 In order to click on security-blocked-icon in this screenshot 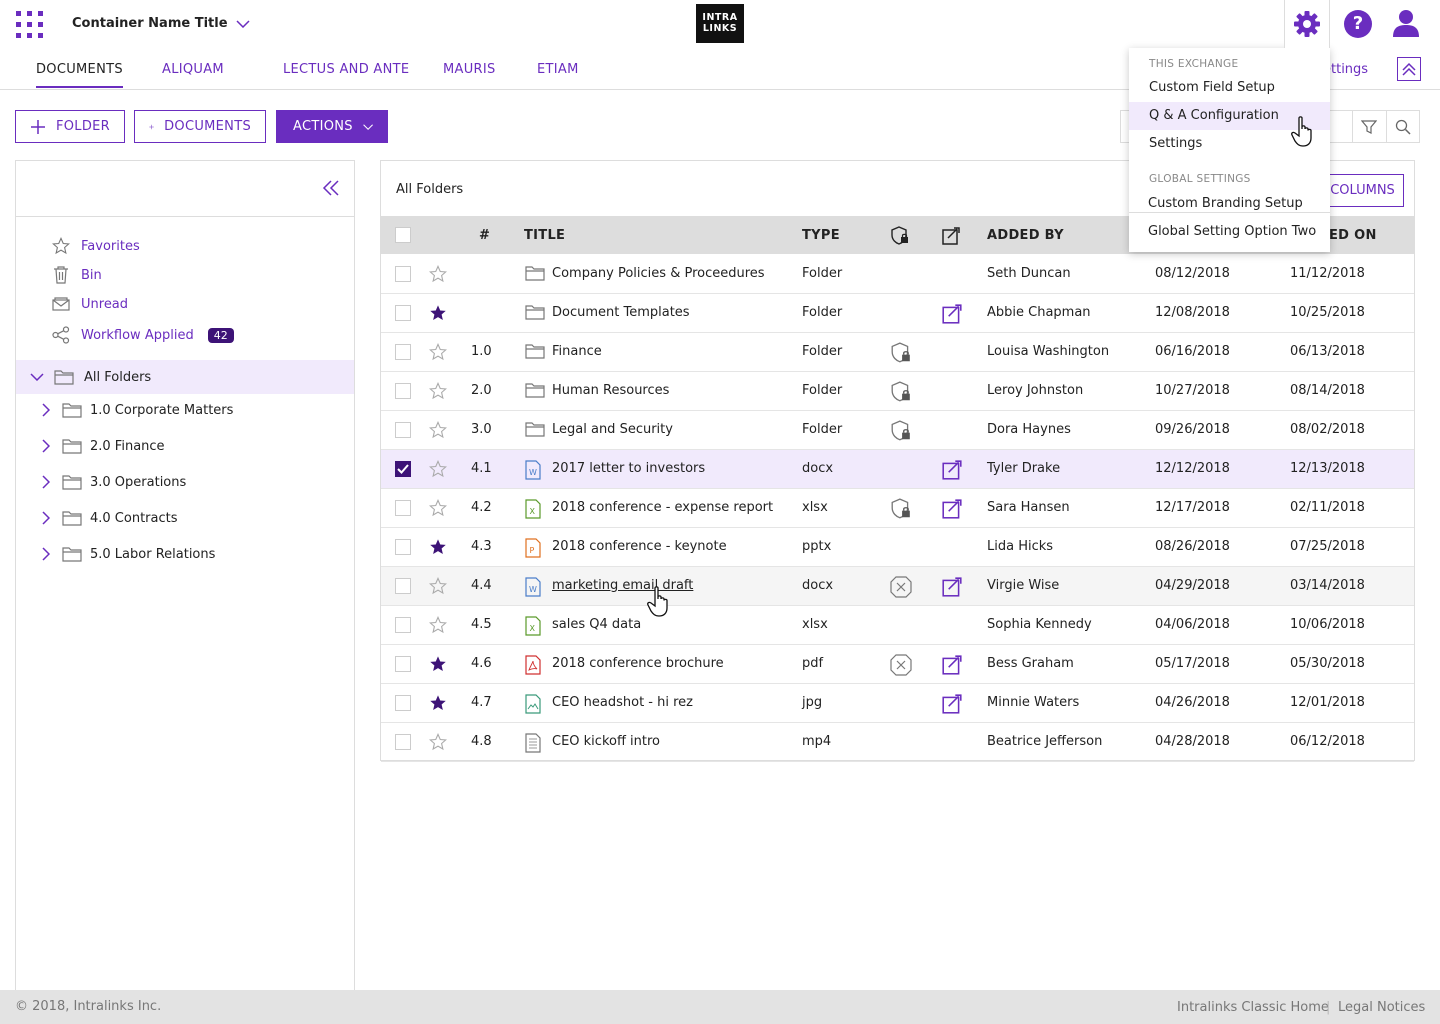, I will do `click(901, 665)`.